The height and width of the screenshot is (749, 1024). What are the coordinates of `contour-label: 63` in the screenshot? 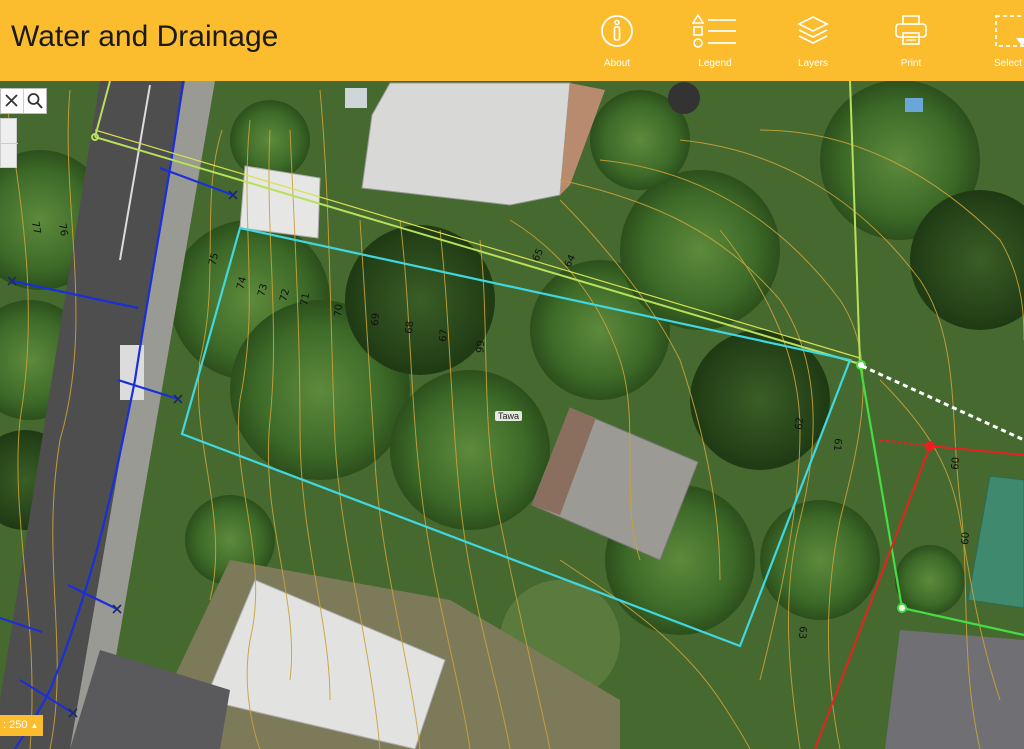 It's located at (802, 633).